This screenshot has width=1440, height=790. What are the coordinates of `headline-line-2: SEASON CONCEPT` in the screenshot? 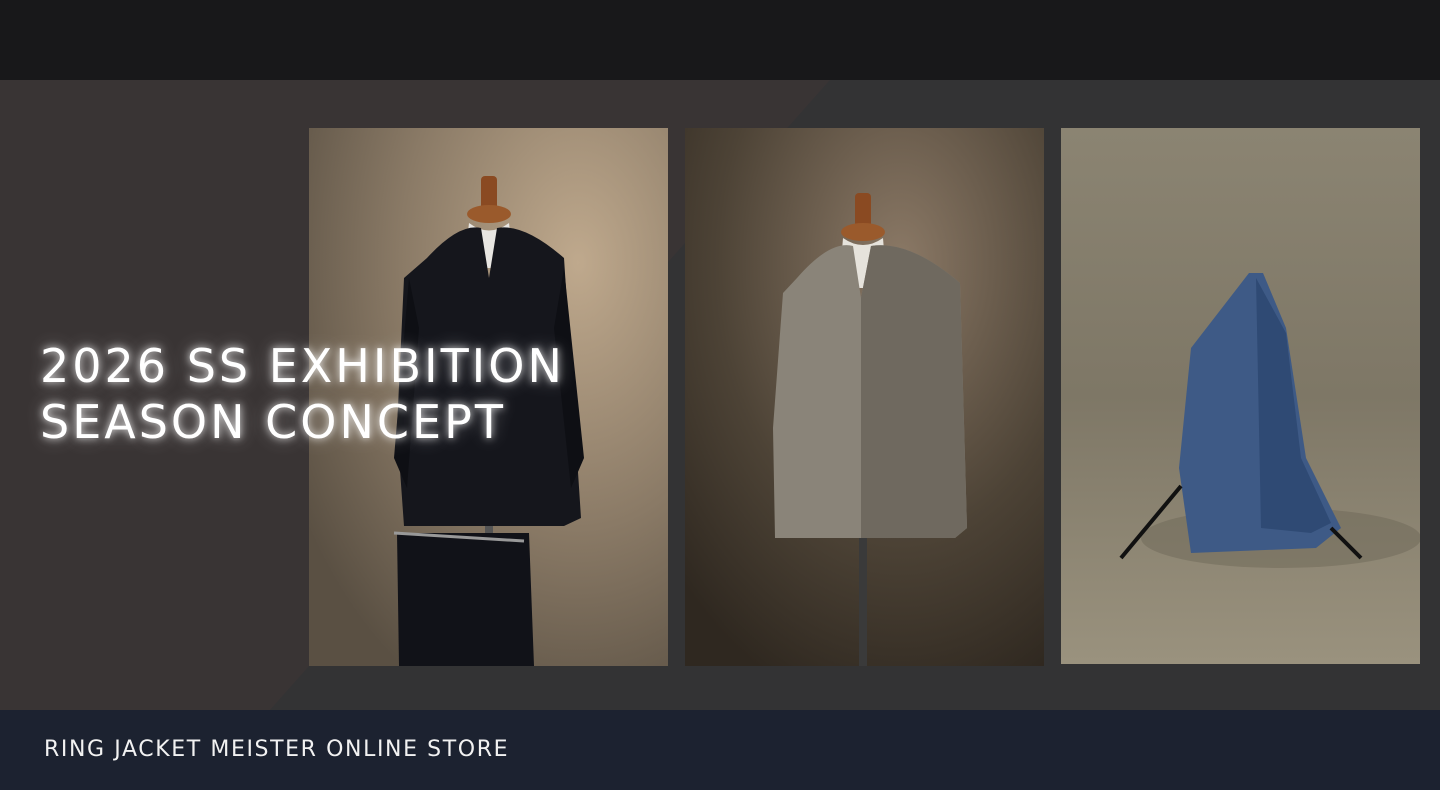 It's located at (273, 422).